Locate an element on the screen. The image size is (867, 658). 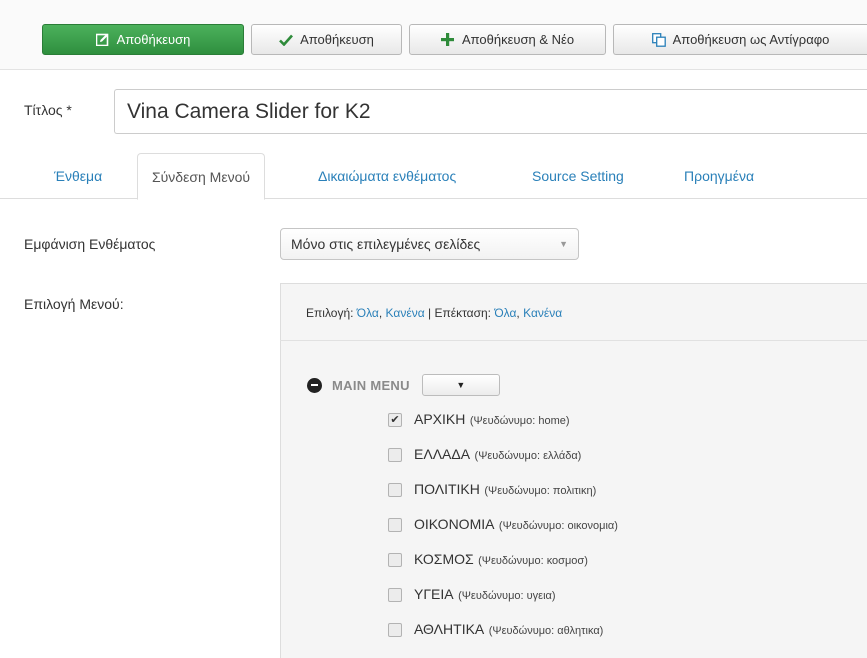
select-all-link: Όλα is located at coordinates (368, 313).